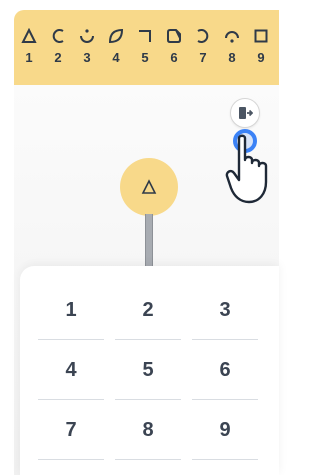  Describe the element at coordinates (116, 46) in the screenshot. I see `shape-option-4: 4` at that location.